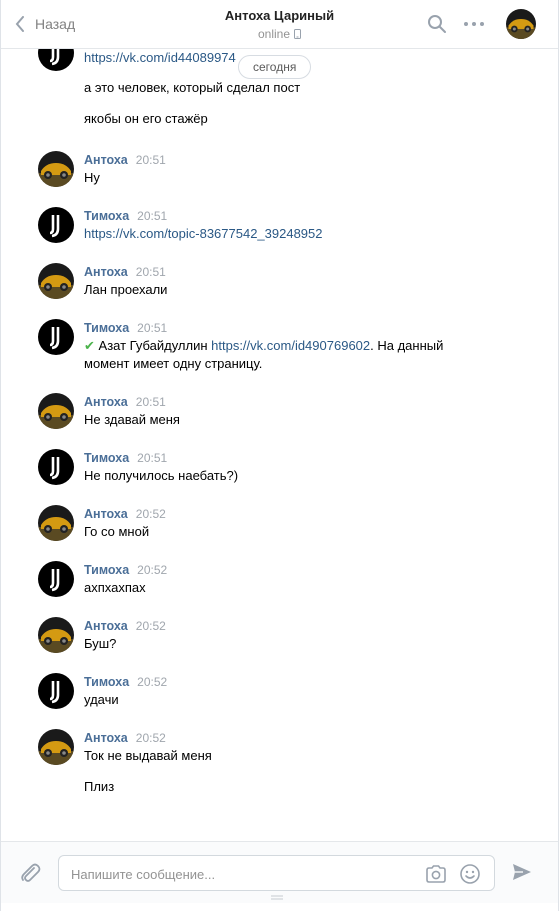  What do you see at coordinates (278, 579) in the screenshot?
I see `message-item: Тимоха 20:52 ахпхахпах` at bounding box center [278, 579].